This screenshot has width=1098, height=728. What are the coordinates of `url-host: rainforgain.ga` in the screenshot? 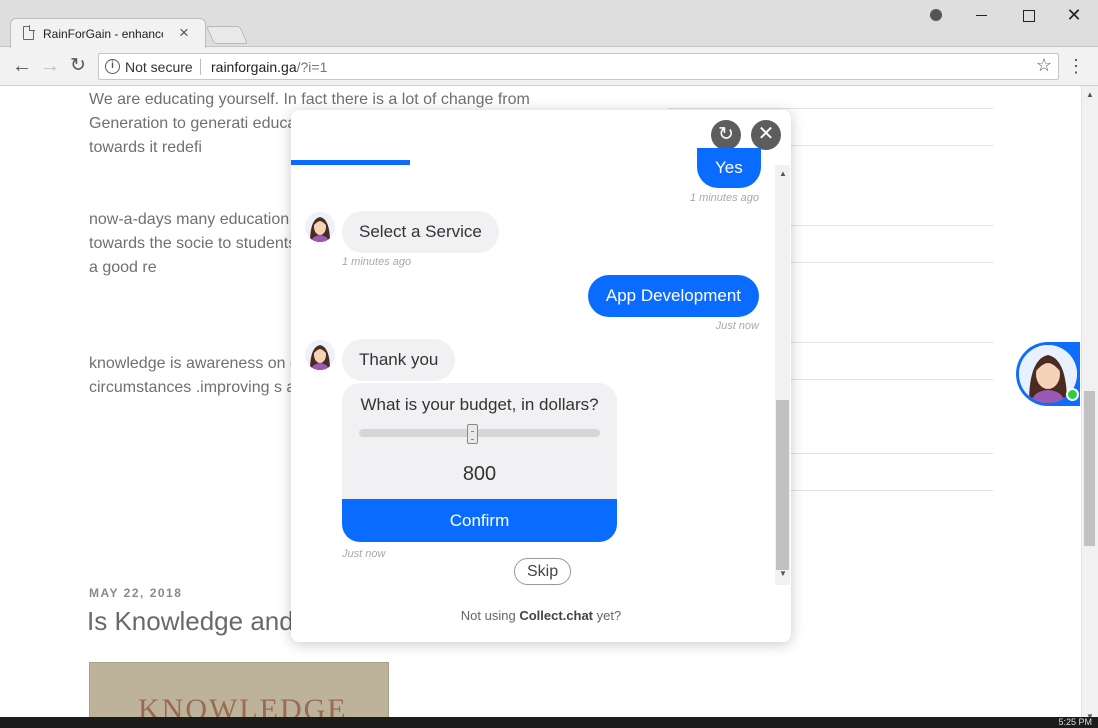 It's located at (254, 67).